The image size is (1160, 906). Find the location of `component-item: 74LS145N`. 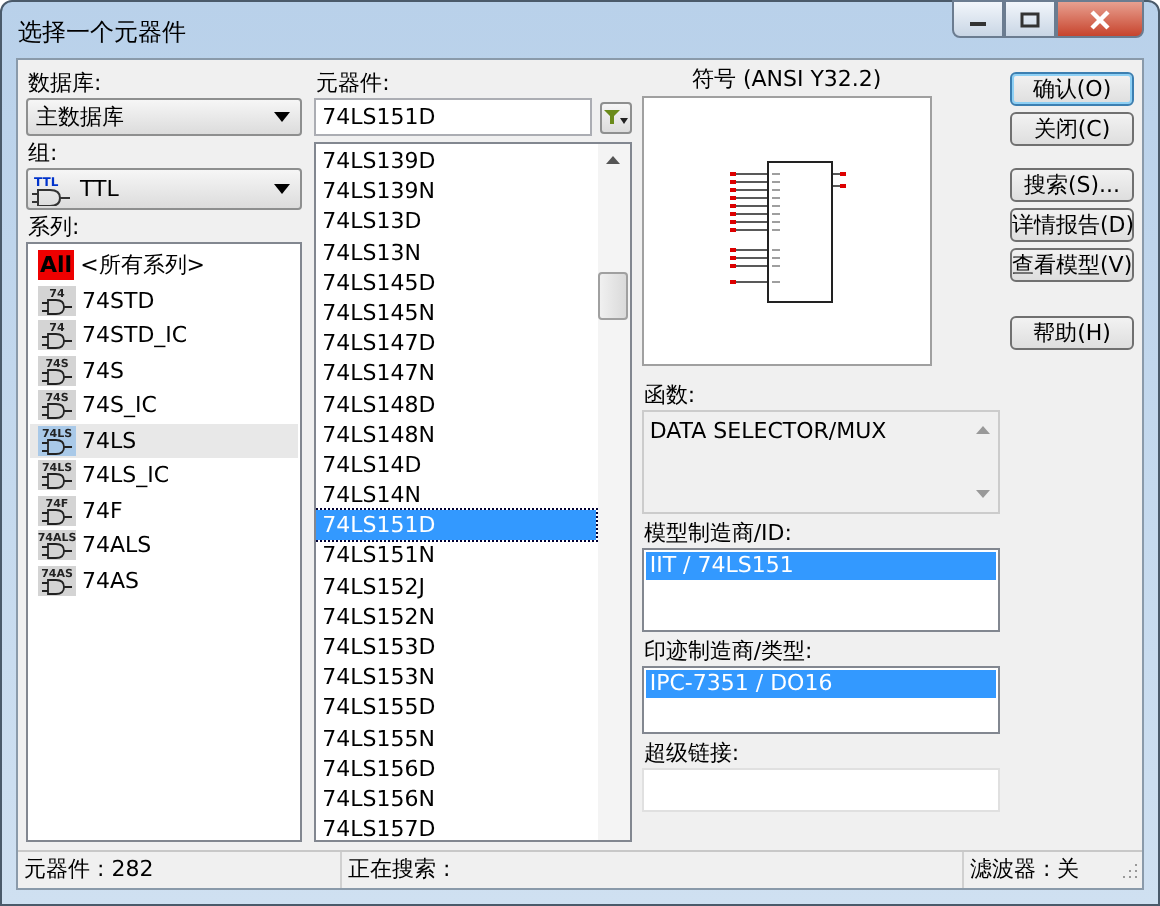

component-item: 74LS145N is located at coordinates (456, 313).